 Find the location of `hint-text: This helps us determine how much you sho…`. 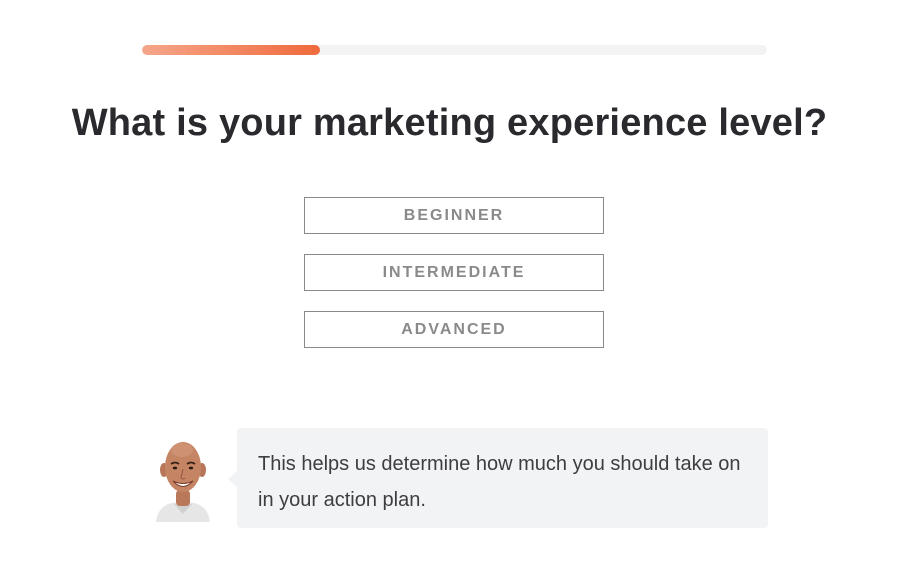

hint-text: This helps us determine how much you sho… is located at coordinates (499, 482).